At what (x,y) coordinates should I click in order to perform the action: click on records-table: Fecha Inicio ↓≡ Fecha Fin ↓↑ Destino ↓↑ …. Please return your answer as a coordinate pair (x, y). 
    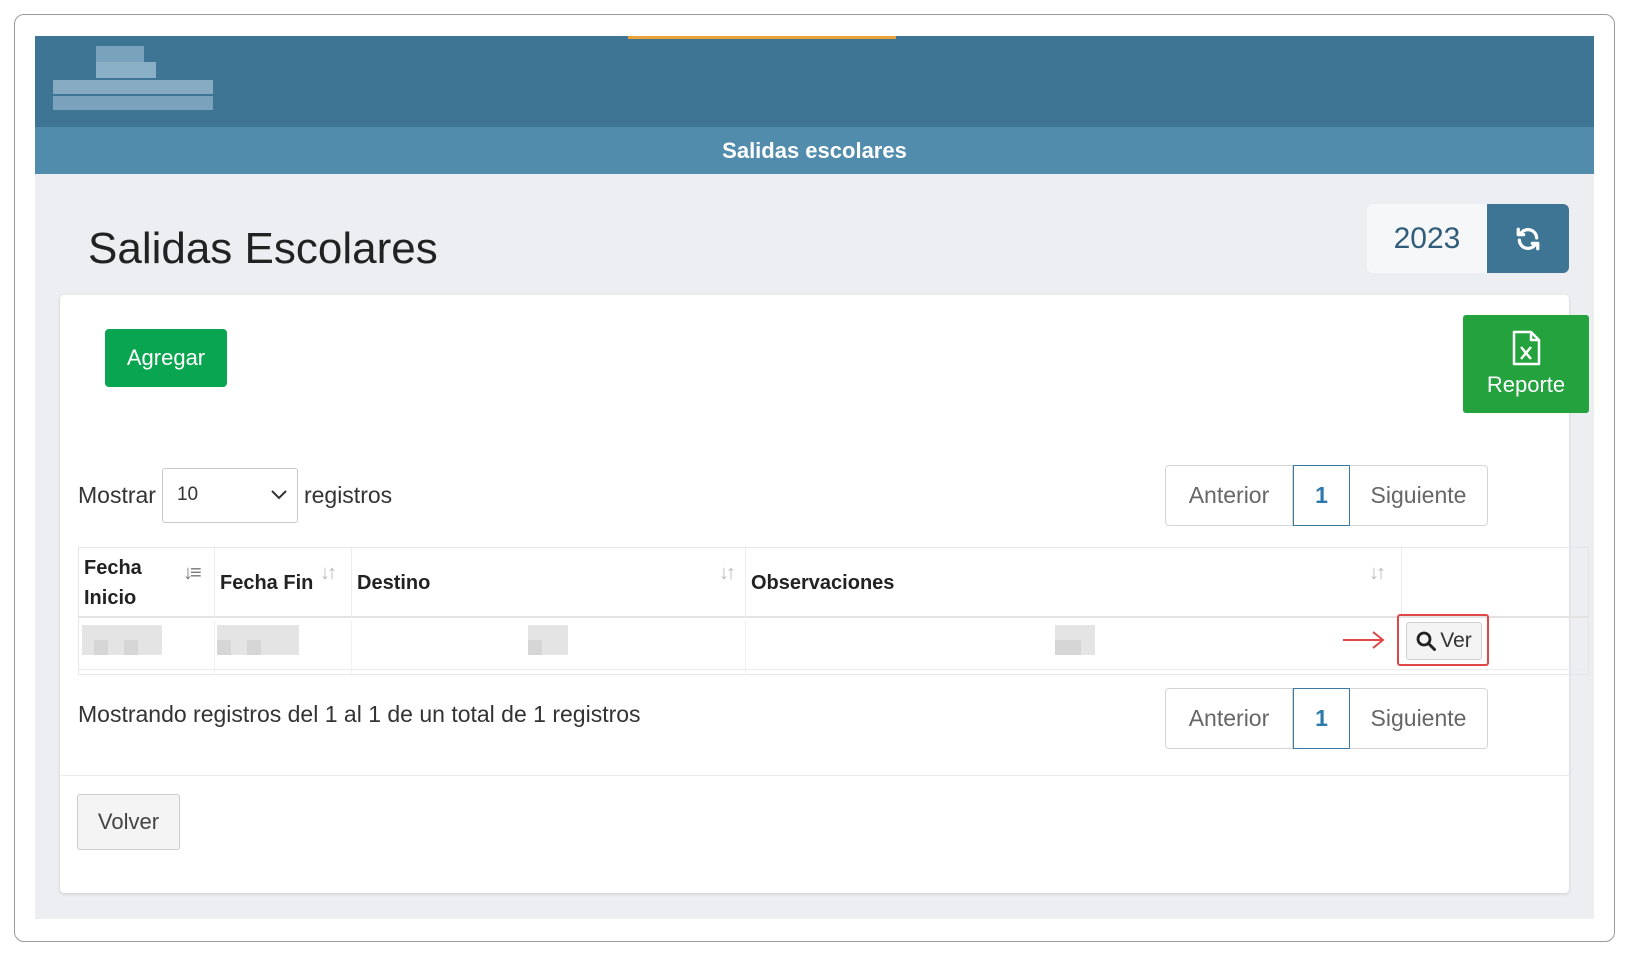
    Looking at the image, I should click on (833, 611).